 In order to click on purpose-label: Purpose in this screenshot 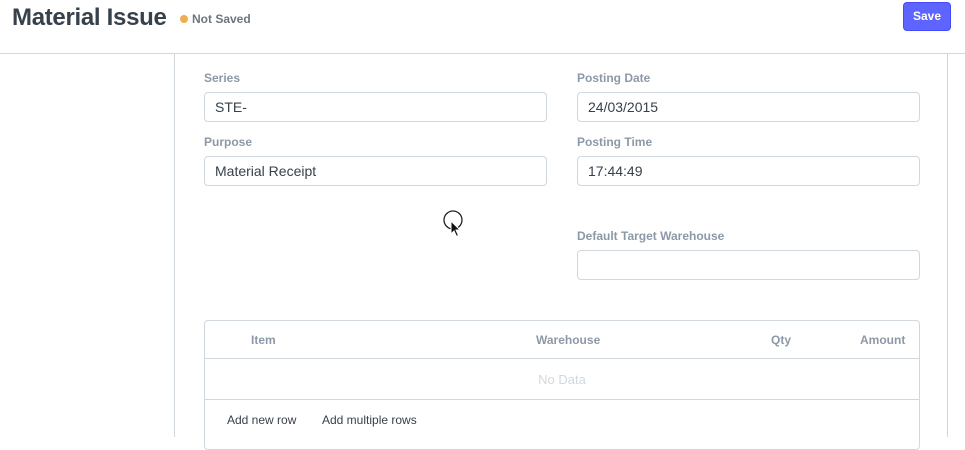, I will do `click(228, 142)`.